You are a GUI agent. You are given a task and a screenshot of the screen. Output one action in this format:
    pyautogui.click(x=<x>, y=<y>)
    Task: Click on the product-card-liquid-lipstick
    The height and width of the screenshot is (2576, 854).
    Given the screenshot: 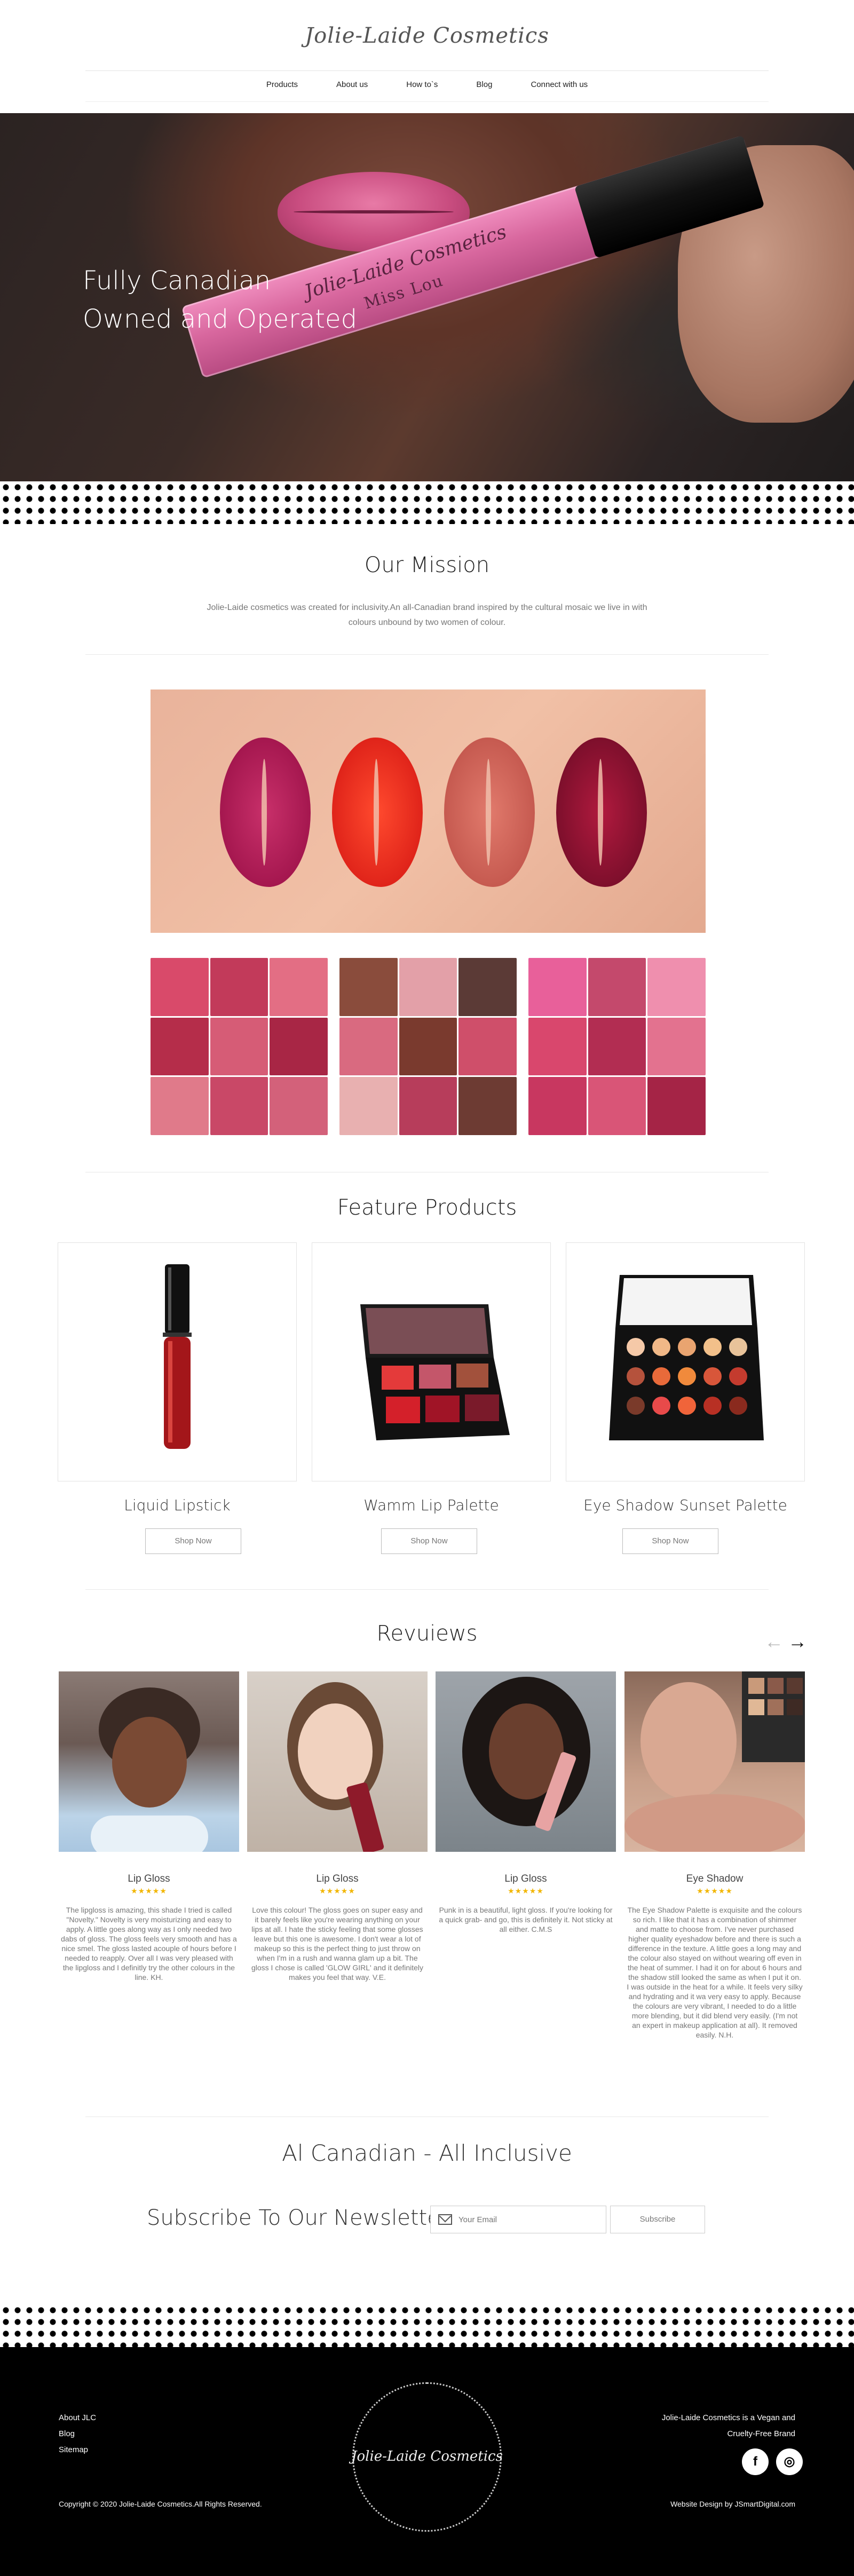 What is the action you would take?
    pyautogui.click(x=177, y=1361)
    